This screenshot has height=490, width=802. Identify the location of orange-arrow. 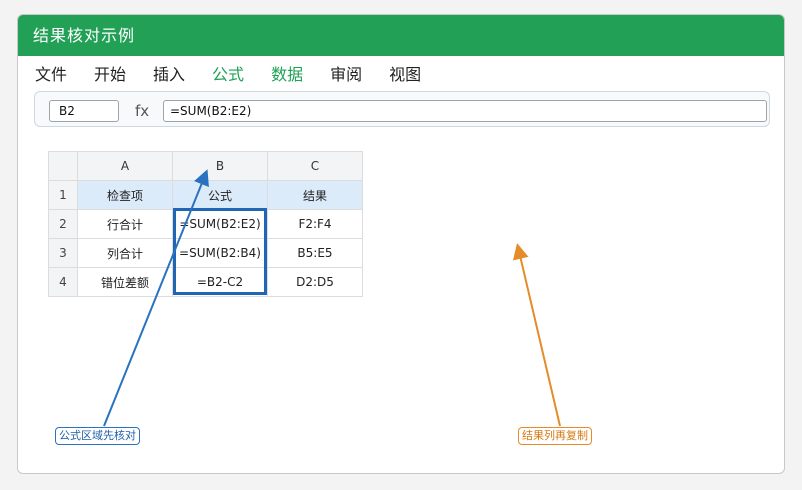
(536, 335).